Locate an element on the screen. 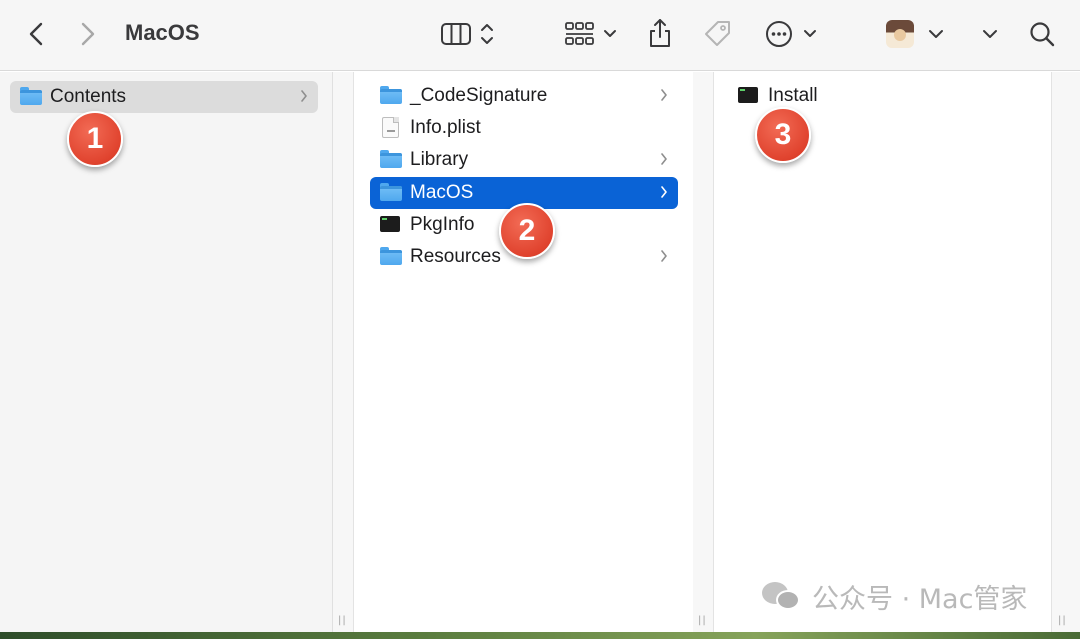 The height and width of the screenshot is (639, 1080). list-item-label: PkgInfo is located at coordinates (442, 224).